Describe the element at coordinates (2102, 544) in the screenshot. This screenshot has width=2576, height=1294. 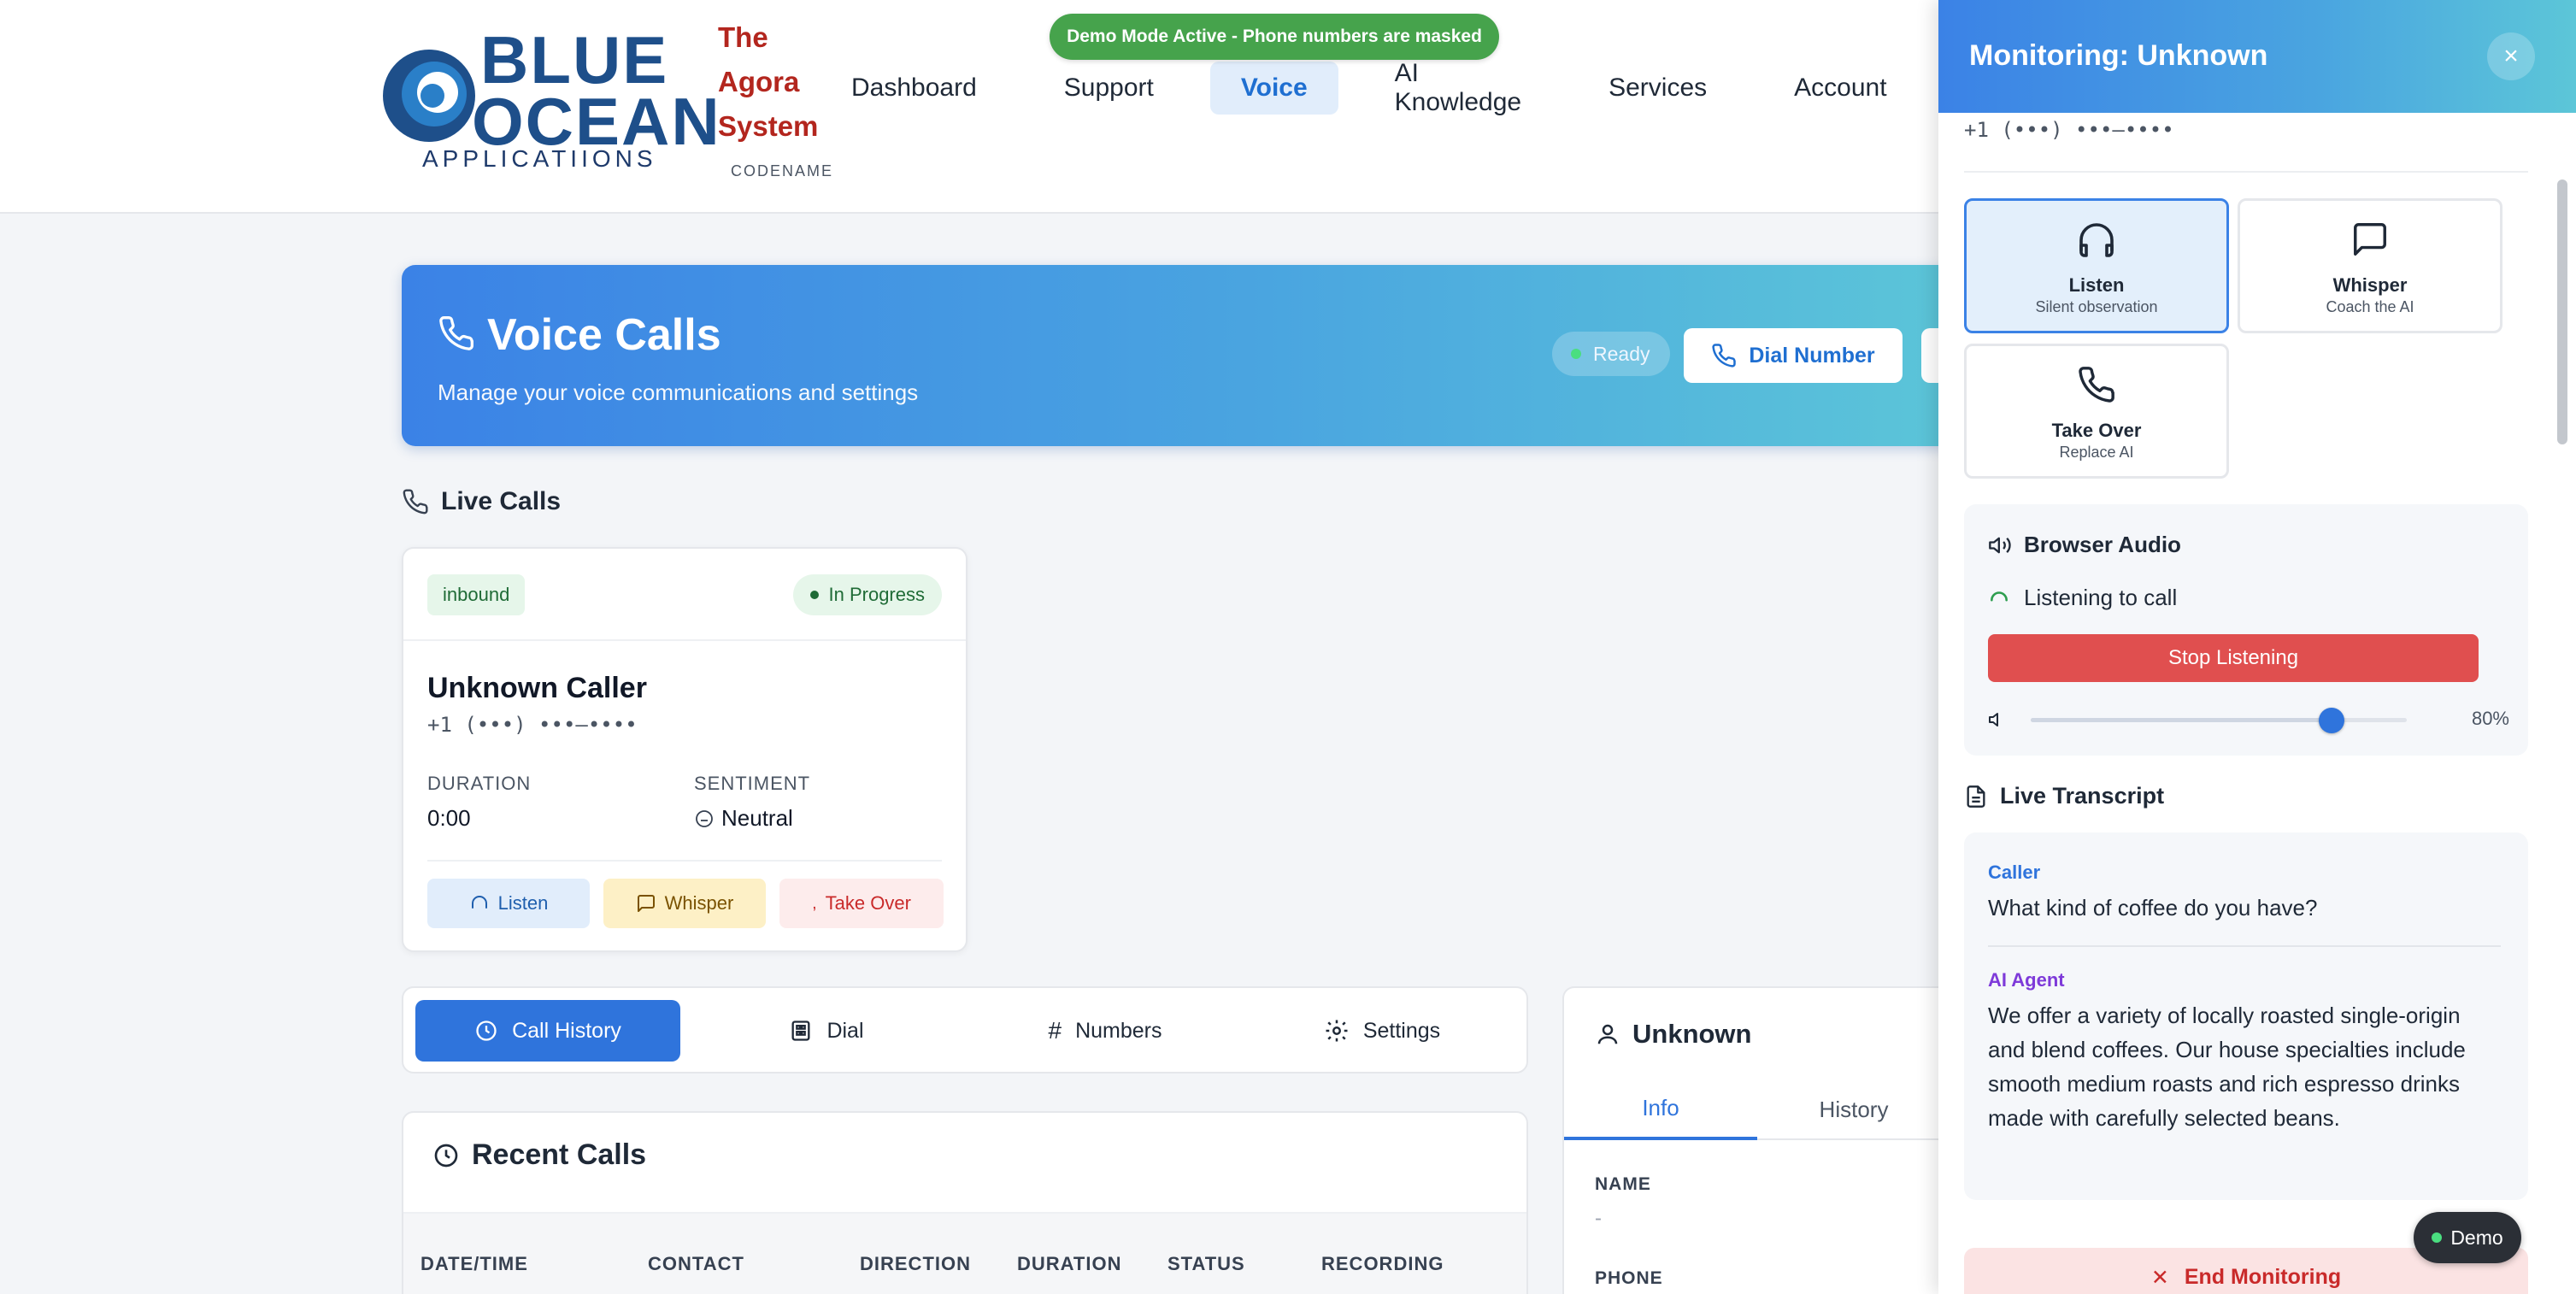
I see `browser-audio-title: Browser Audio` at that location.